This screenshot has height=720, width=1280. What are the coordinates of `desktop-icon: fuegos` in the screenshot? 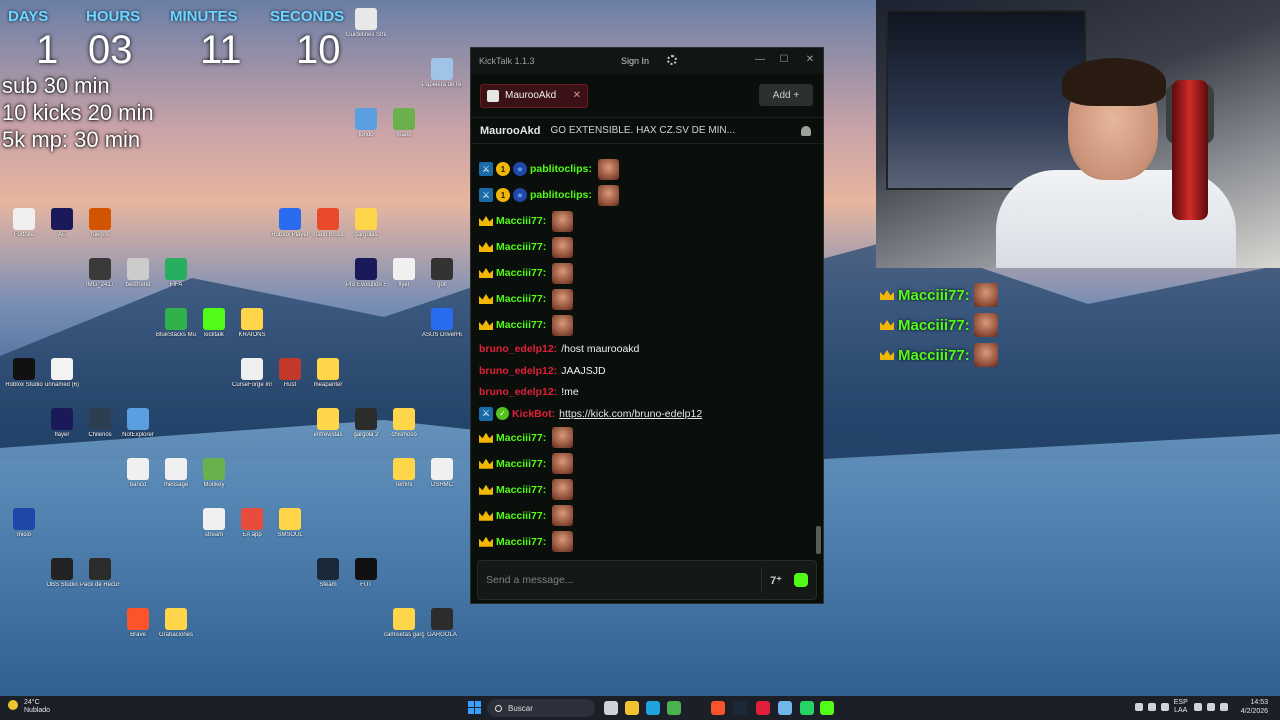 It's located at (100, 231).